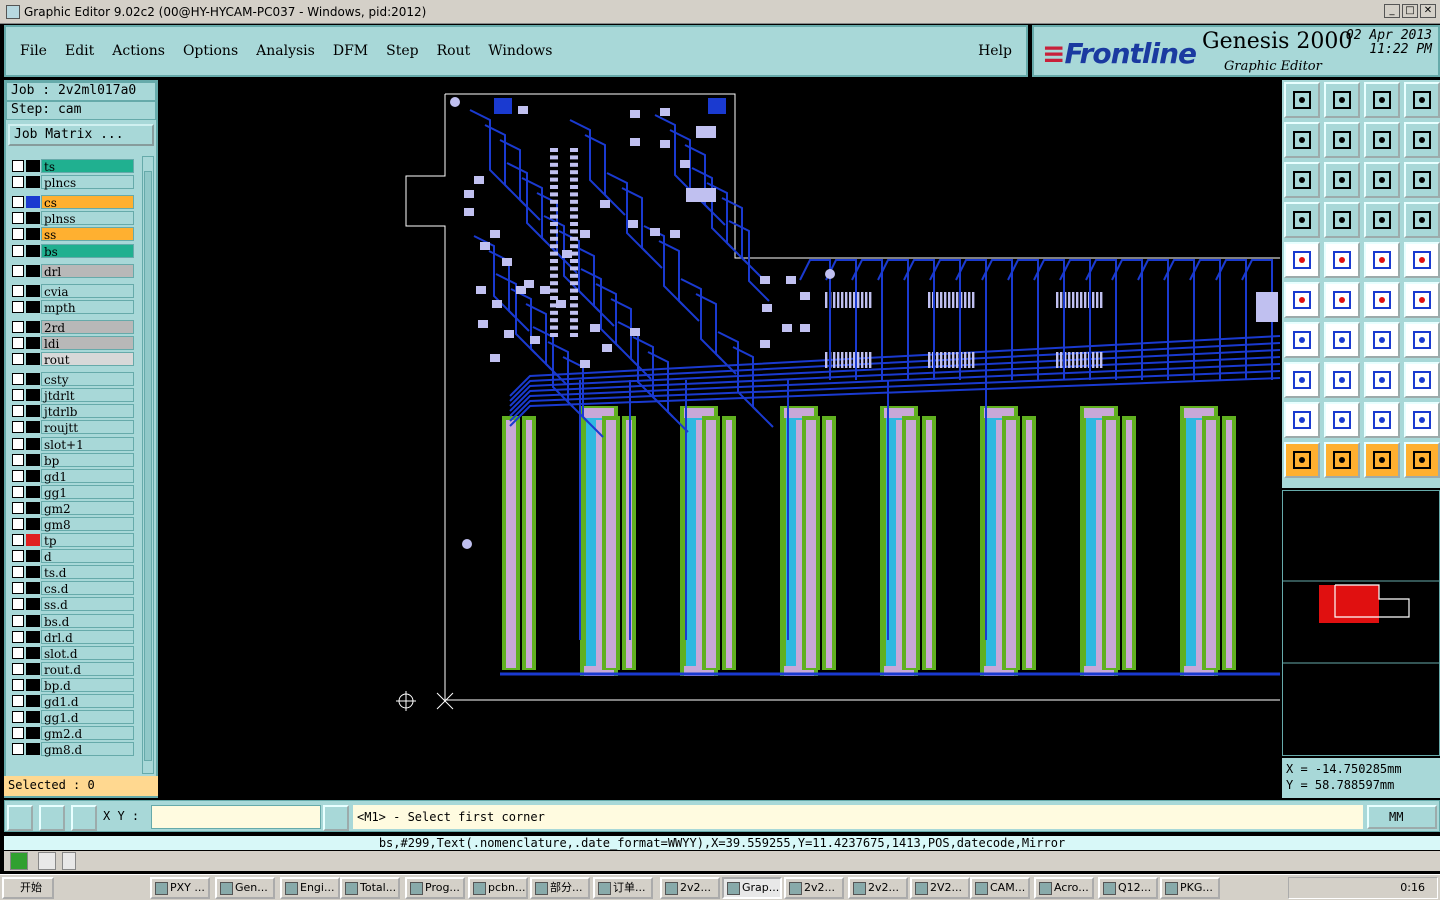 This screenshot has height=900, width=1440. What do you see at coordinates (72, 540) in the screenshot?
I see `layer-row: tp` at bounding box center [72, 540].